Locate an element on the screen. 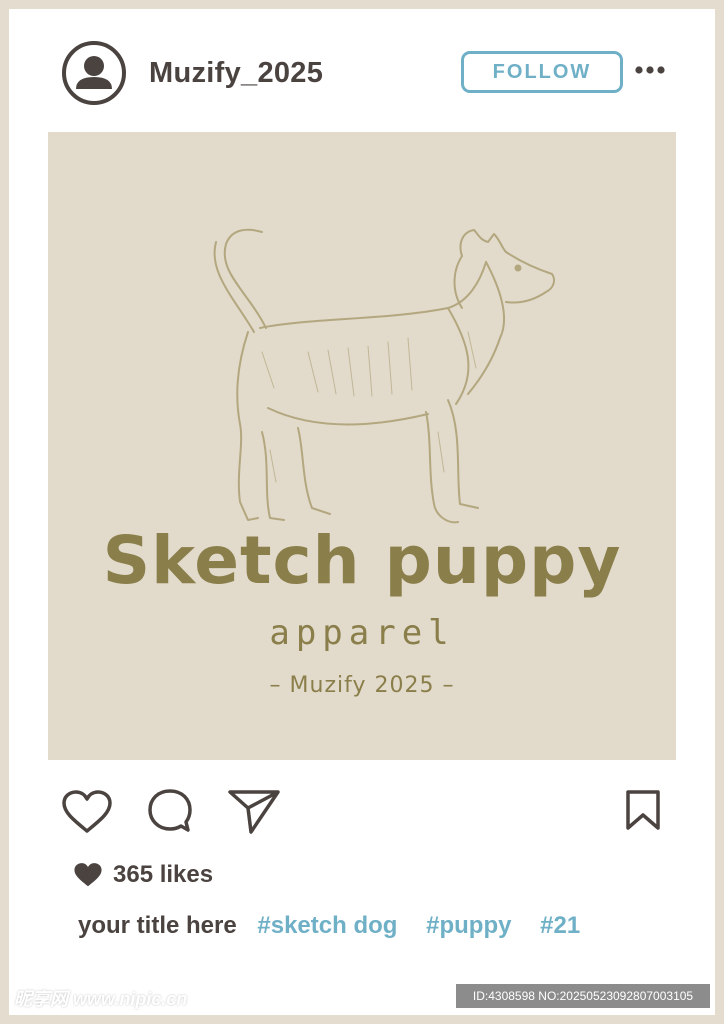 This screenshot has width=724, height=1024. comment-icon is located at coordinates (170, 811).